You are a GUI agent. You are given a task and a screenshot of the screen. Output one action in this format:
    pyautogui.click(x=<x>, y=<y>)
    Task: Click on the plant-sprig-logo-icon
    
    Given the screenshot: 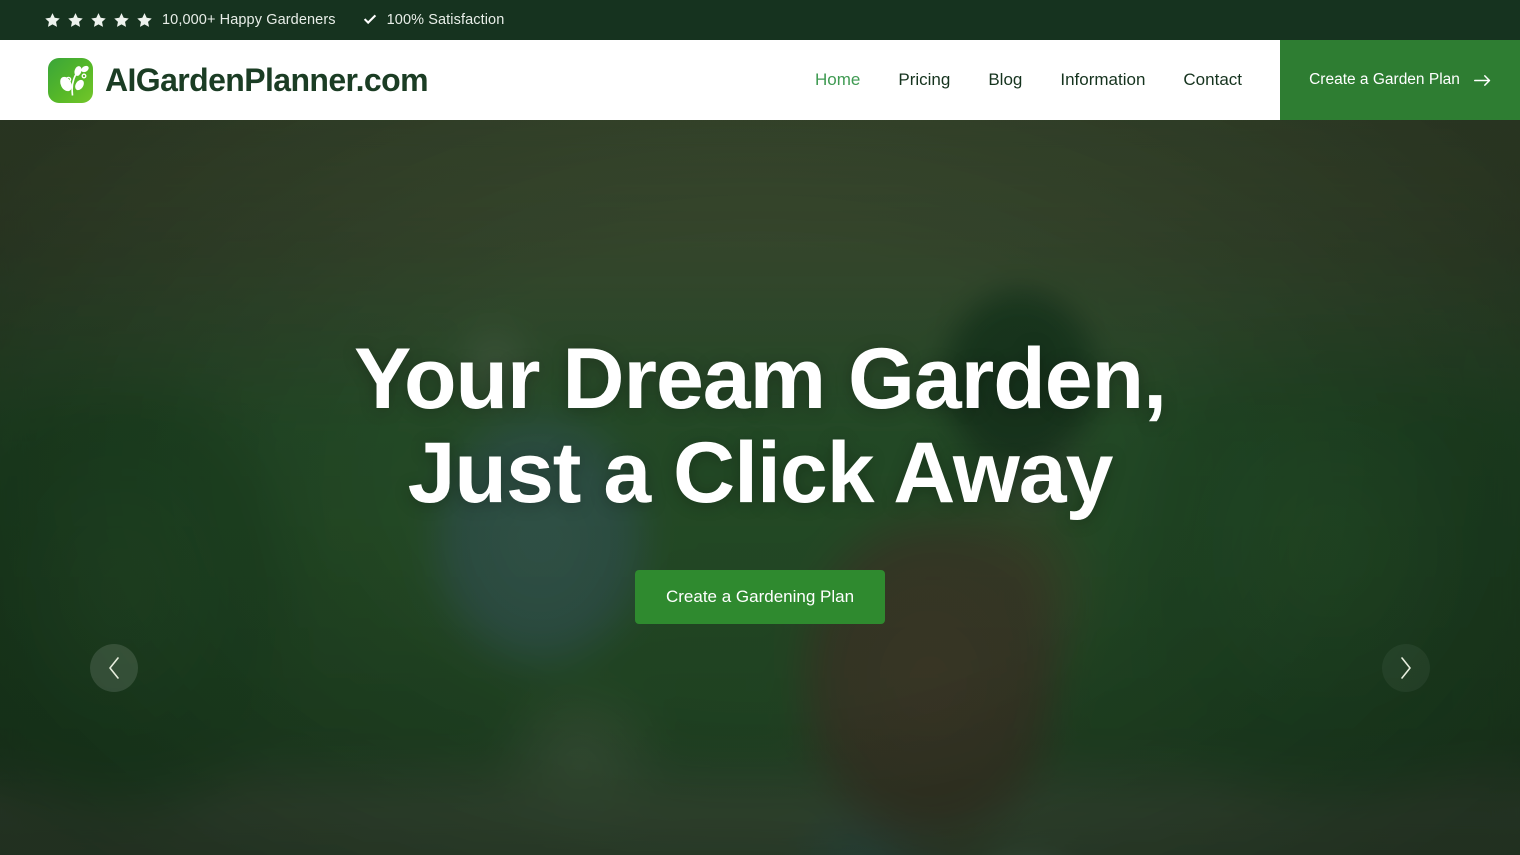 What is the action you would take?
    pyautogui.click(x=70, y=80)
    